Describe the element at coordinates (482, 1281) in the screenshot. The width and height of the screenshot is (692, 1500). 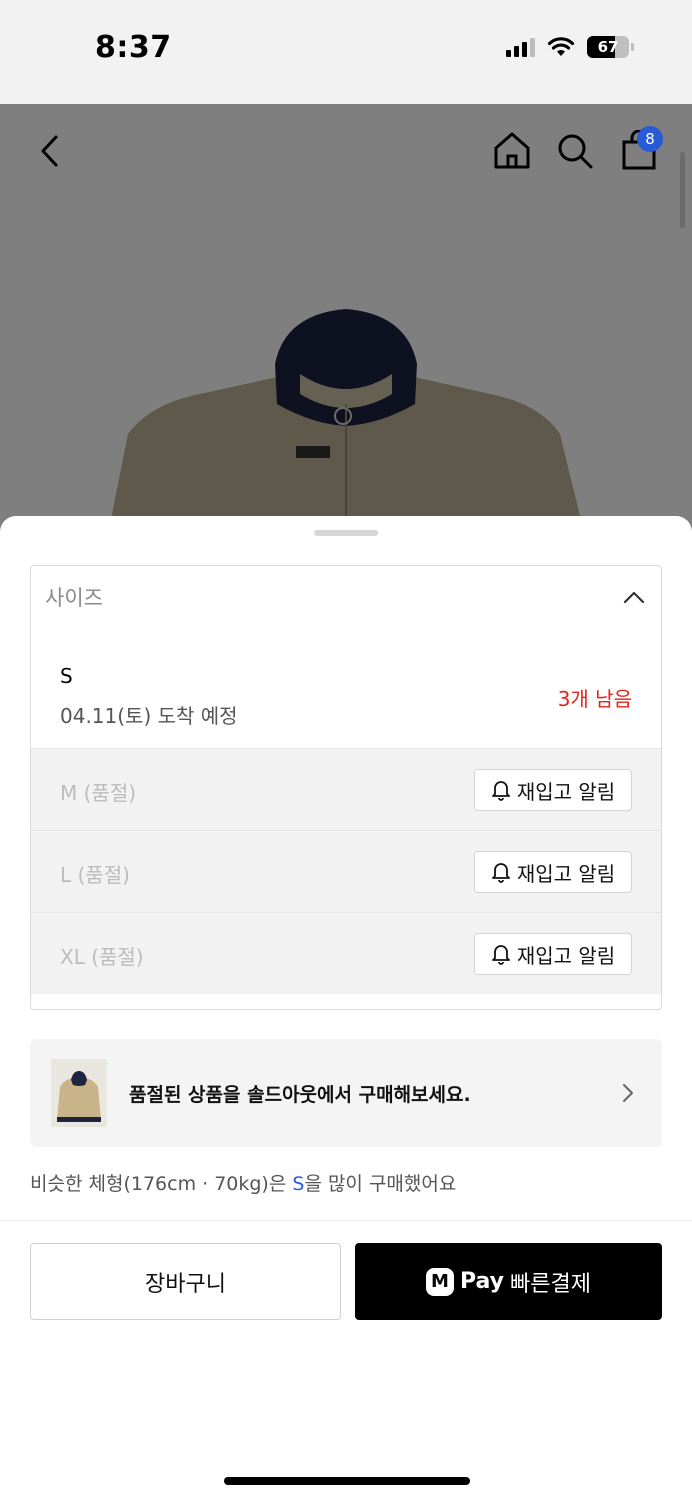
I see `pay-word: Pay` at that location.